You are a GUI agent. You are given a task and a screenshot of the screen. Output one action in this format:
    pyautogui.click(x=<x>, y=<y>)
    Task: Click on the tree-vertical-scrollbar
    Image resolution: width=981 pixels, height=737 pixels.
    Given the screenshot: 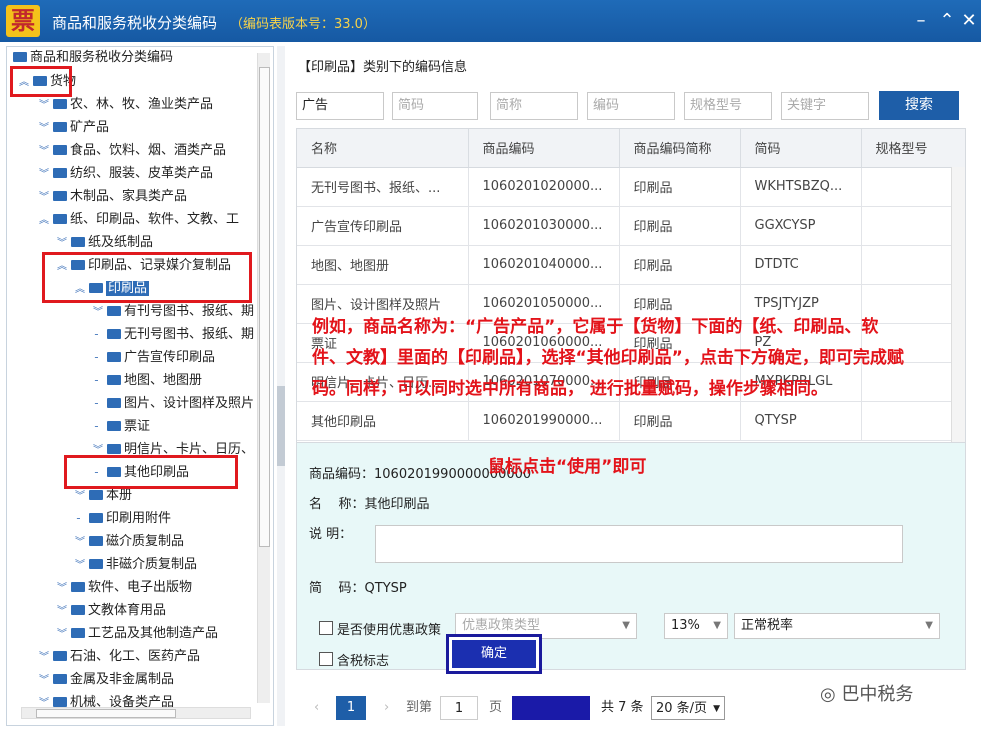 What is the action you would take?
    pyautogui.click(x=263, y=378)
    